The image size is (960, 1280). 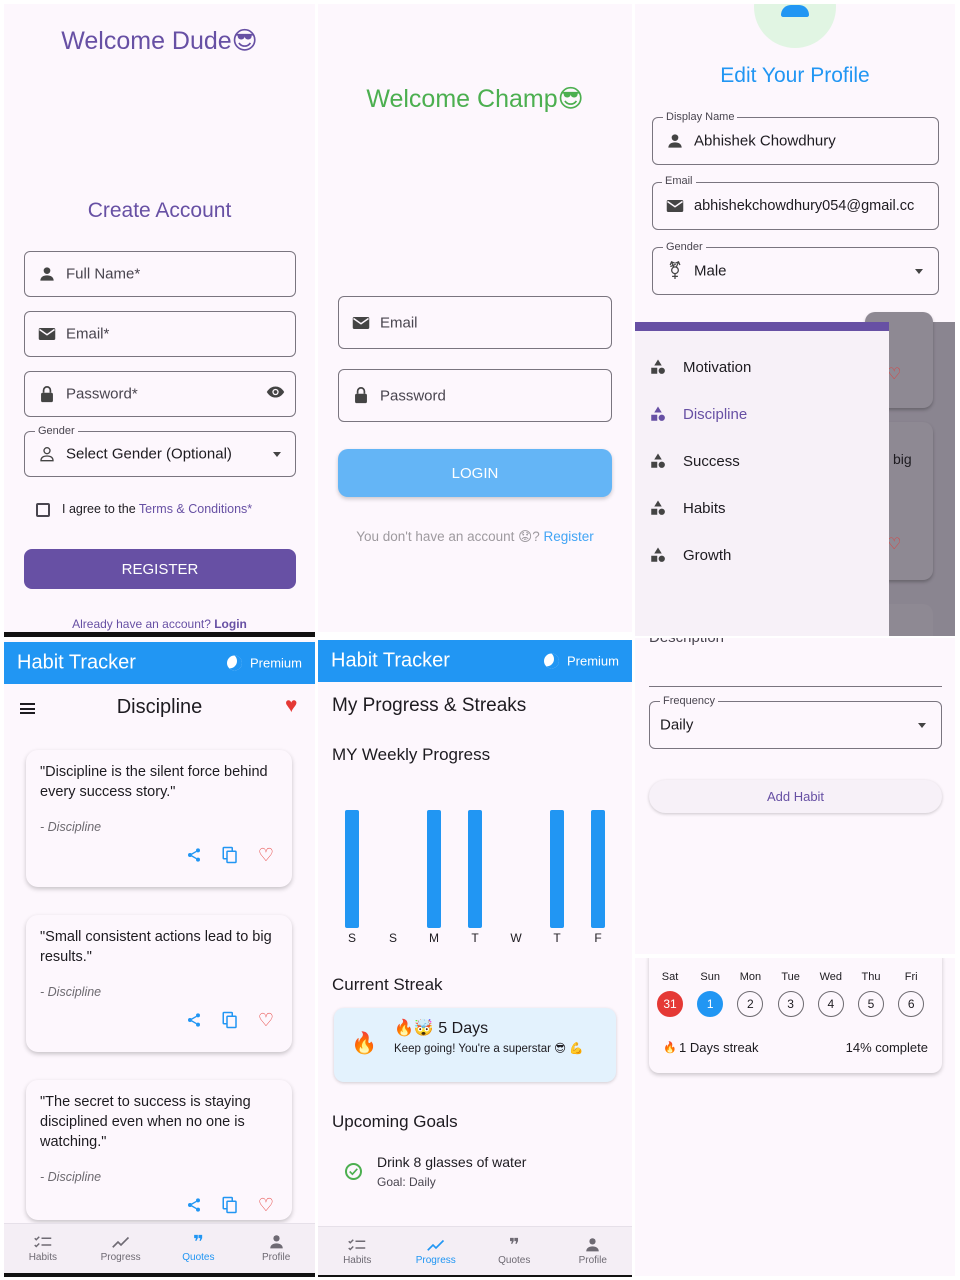 I want to click on calendar-day-label: Tue, so click(x=790, y=977).